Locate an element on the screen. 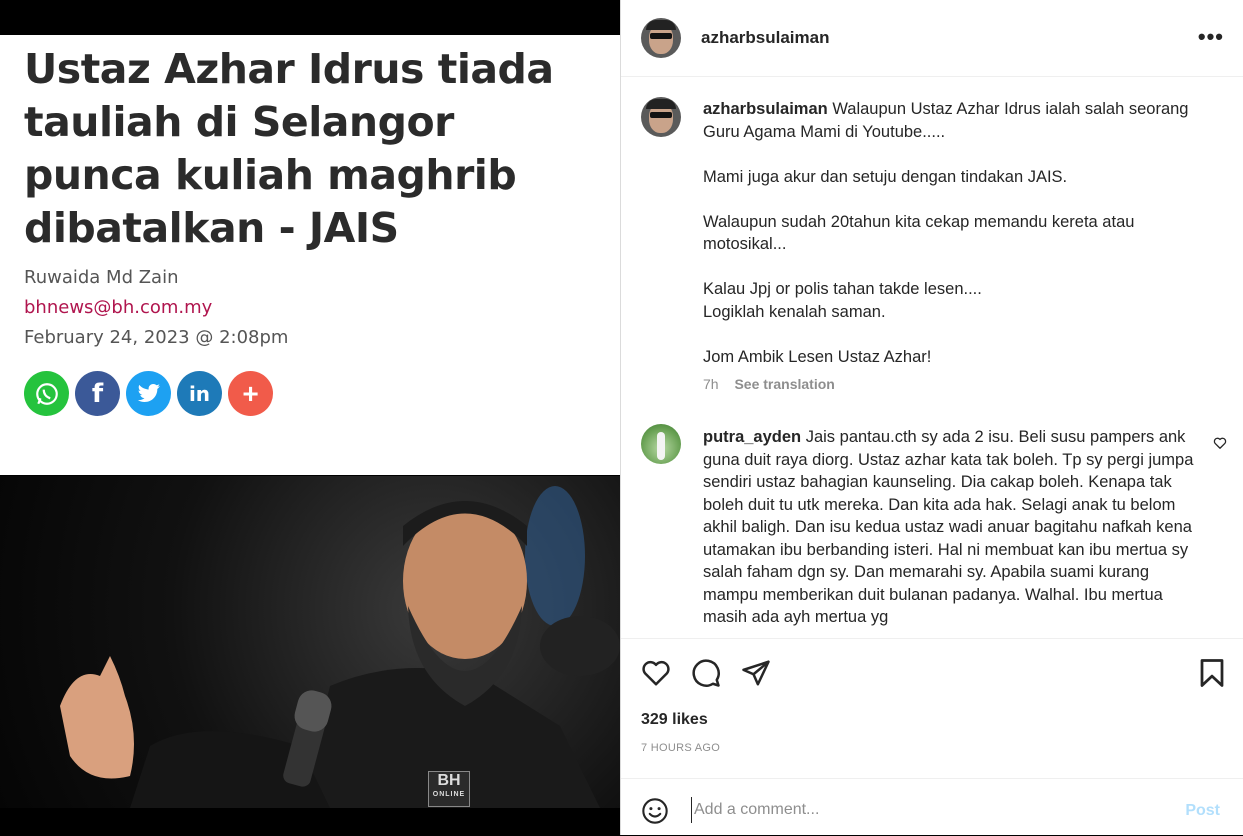  comment-bubble-icon is located at coordinates (706, 673).